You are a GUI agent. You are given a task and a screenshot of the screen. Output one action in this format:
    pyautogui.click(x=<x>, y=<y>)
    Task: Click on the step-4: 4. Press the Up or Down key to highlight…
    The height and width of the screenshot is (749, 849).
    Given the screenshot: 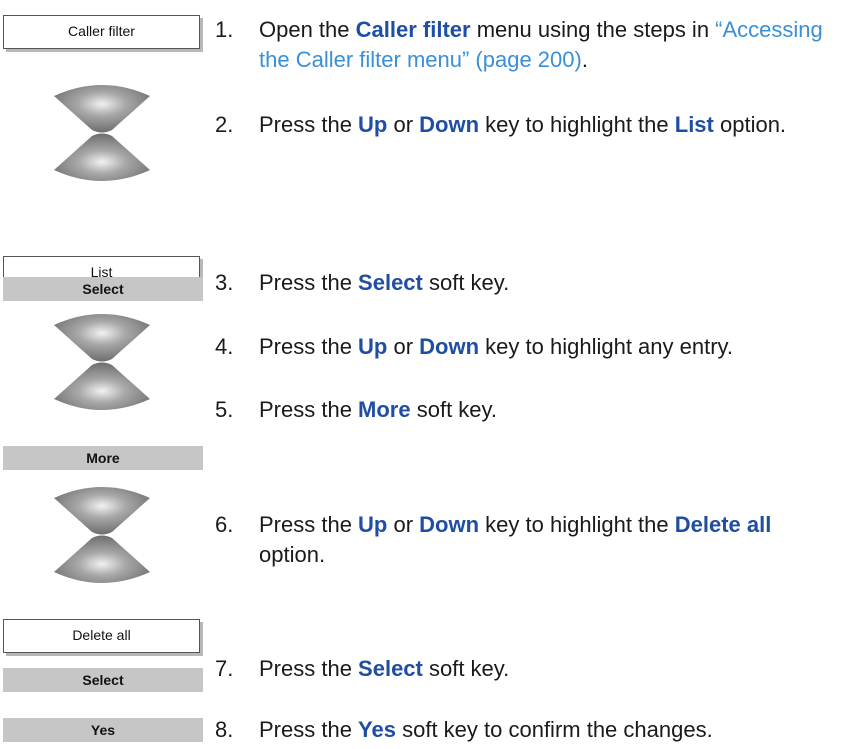 What is the action you would take?
    pyautogui.click(x=527, y=347)
    